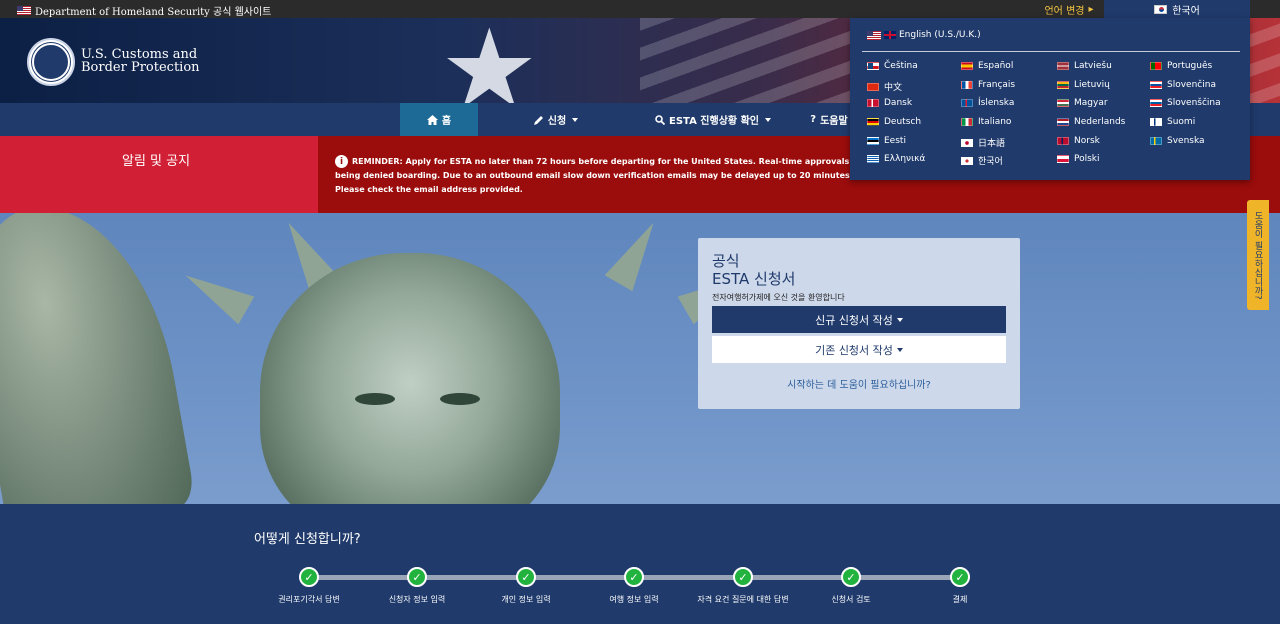  I want to click on language-option-korean: 한국어, so click(982, 160).